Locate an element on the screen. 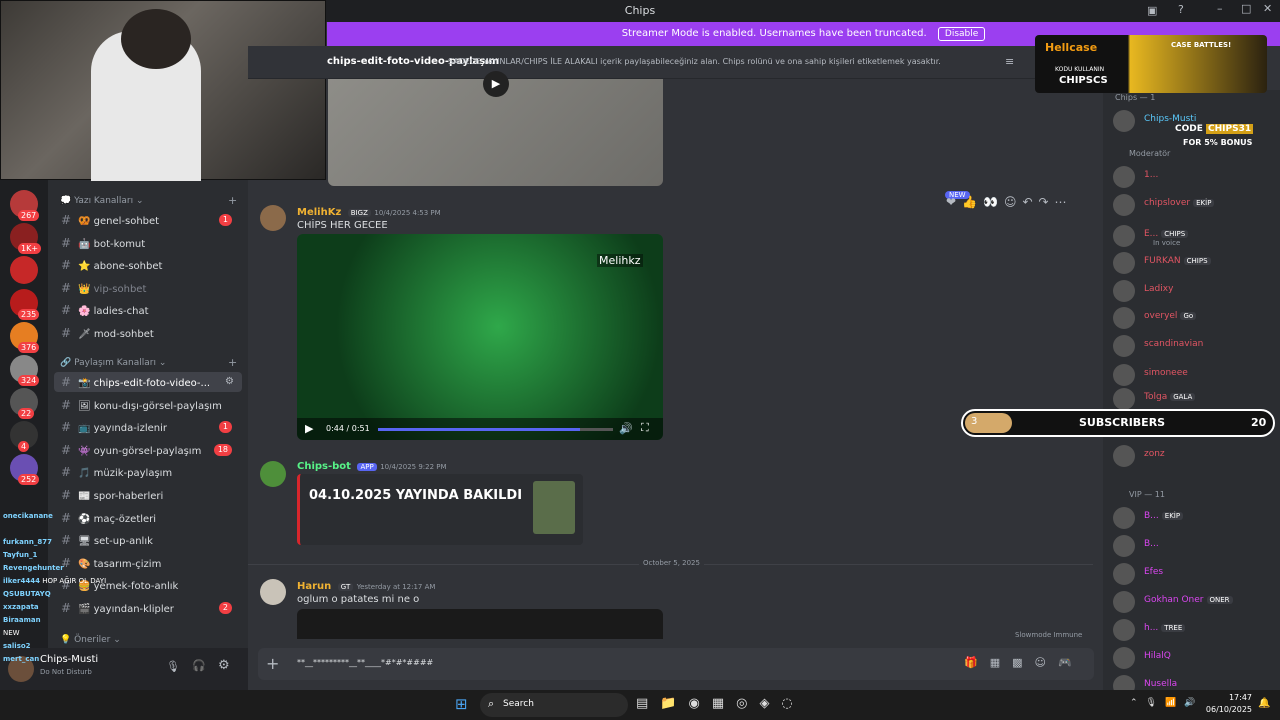  channel-item: # 🗡 mod-sohbet is located at coordinates (148, 333).